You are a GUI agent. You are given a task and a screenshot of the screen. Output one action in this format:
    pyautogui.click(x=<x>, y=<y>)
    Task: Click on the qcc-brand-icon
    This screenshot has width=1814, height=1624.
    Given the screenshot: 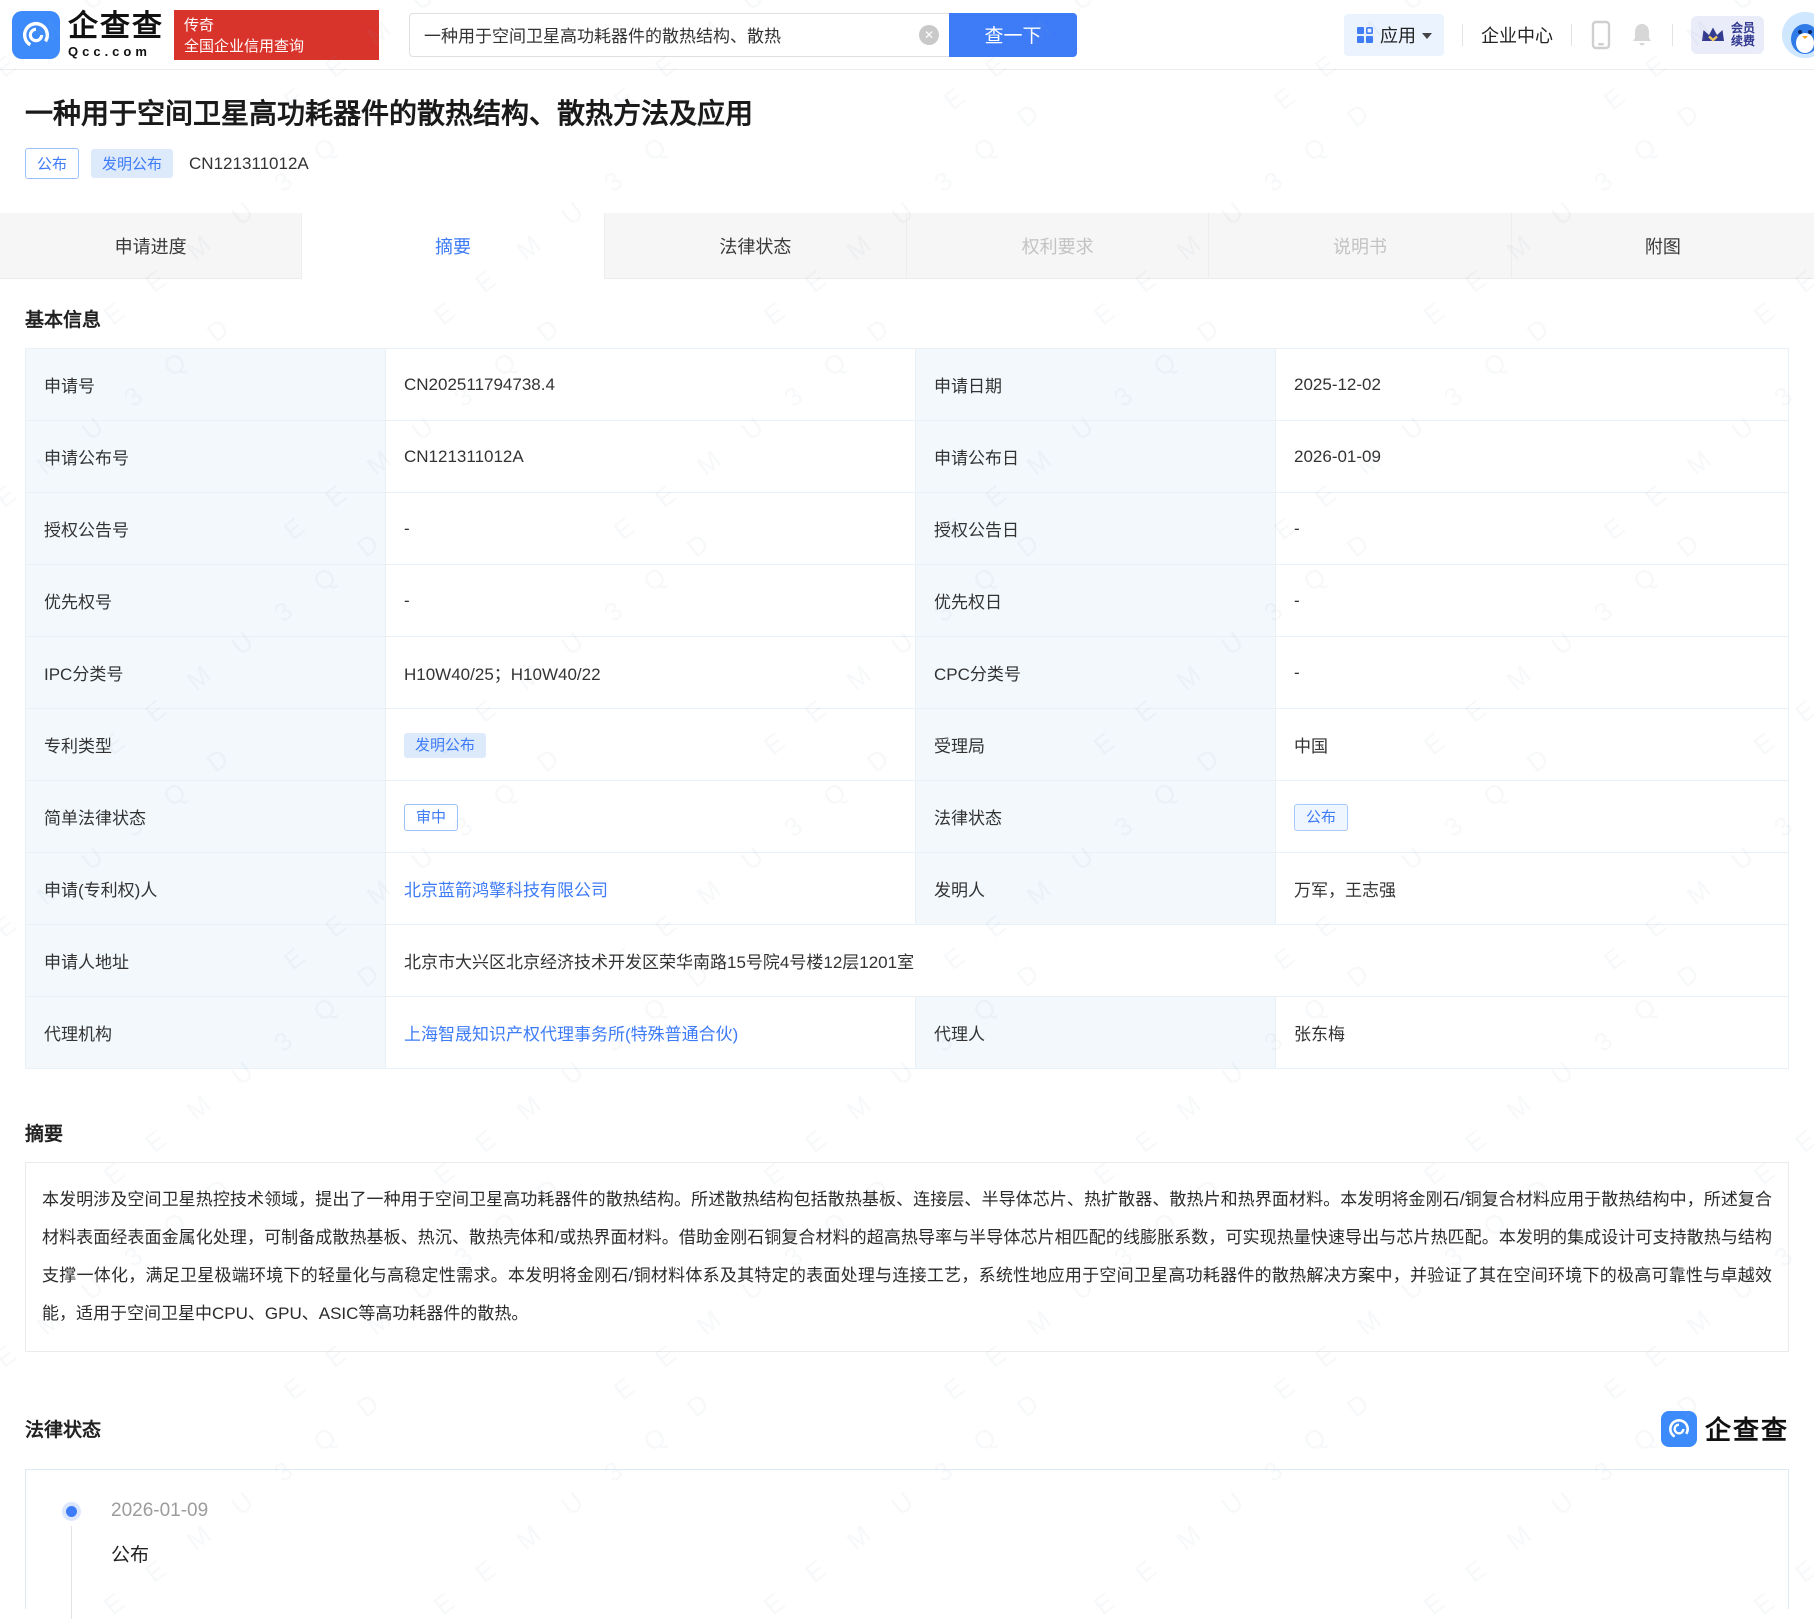 What is the action you would take?
    pyautogui.click(x=1678, y=1428)
    